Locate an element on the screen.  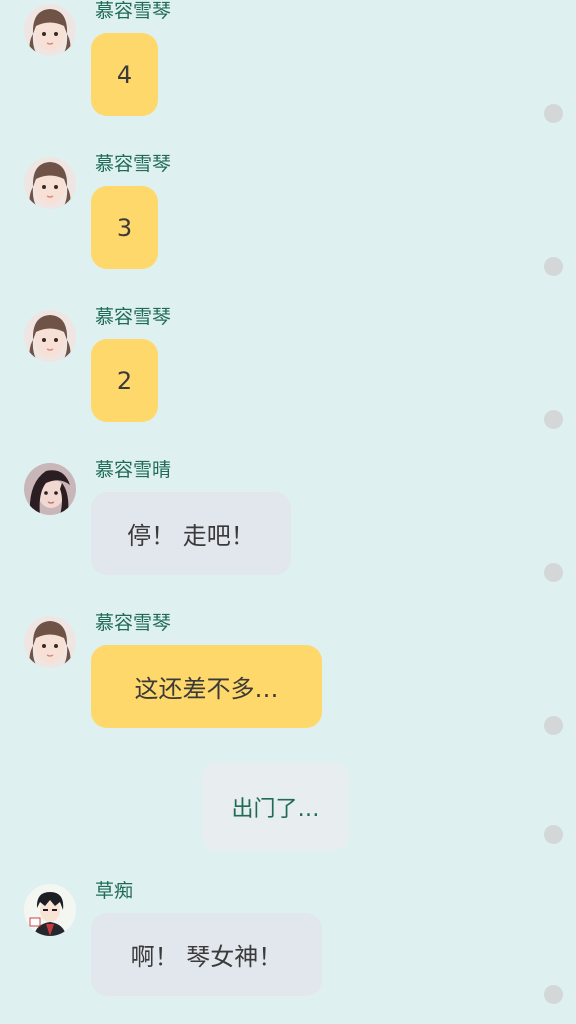
sender-name: 草痴 is located at coordinates (114, 891).